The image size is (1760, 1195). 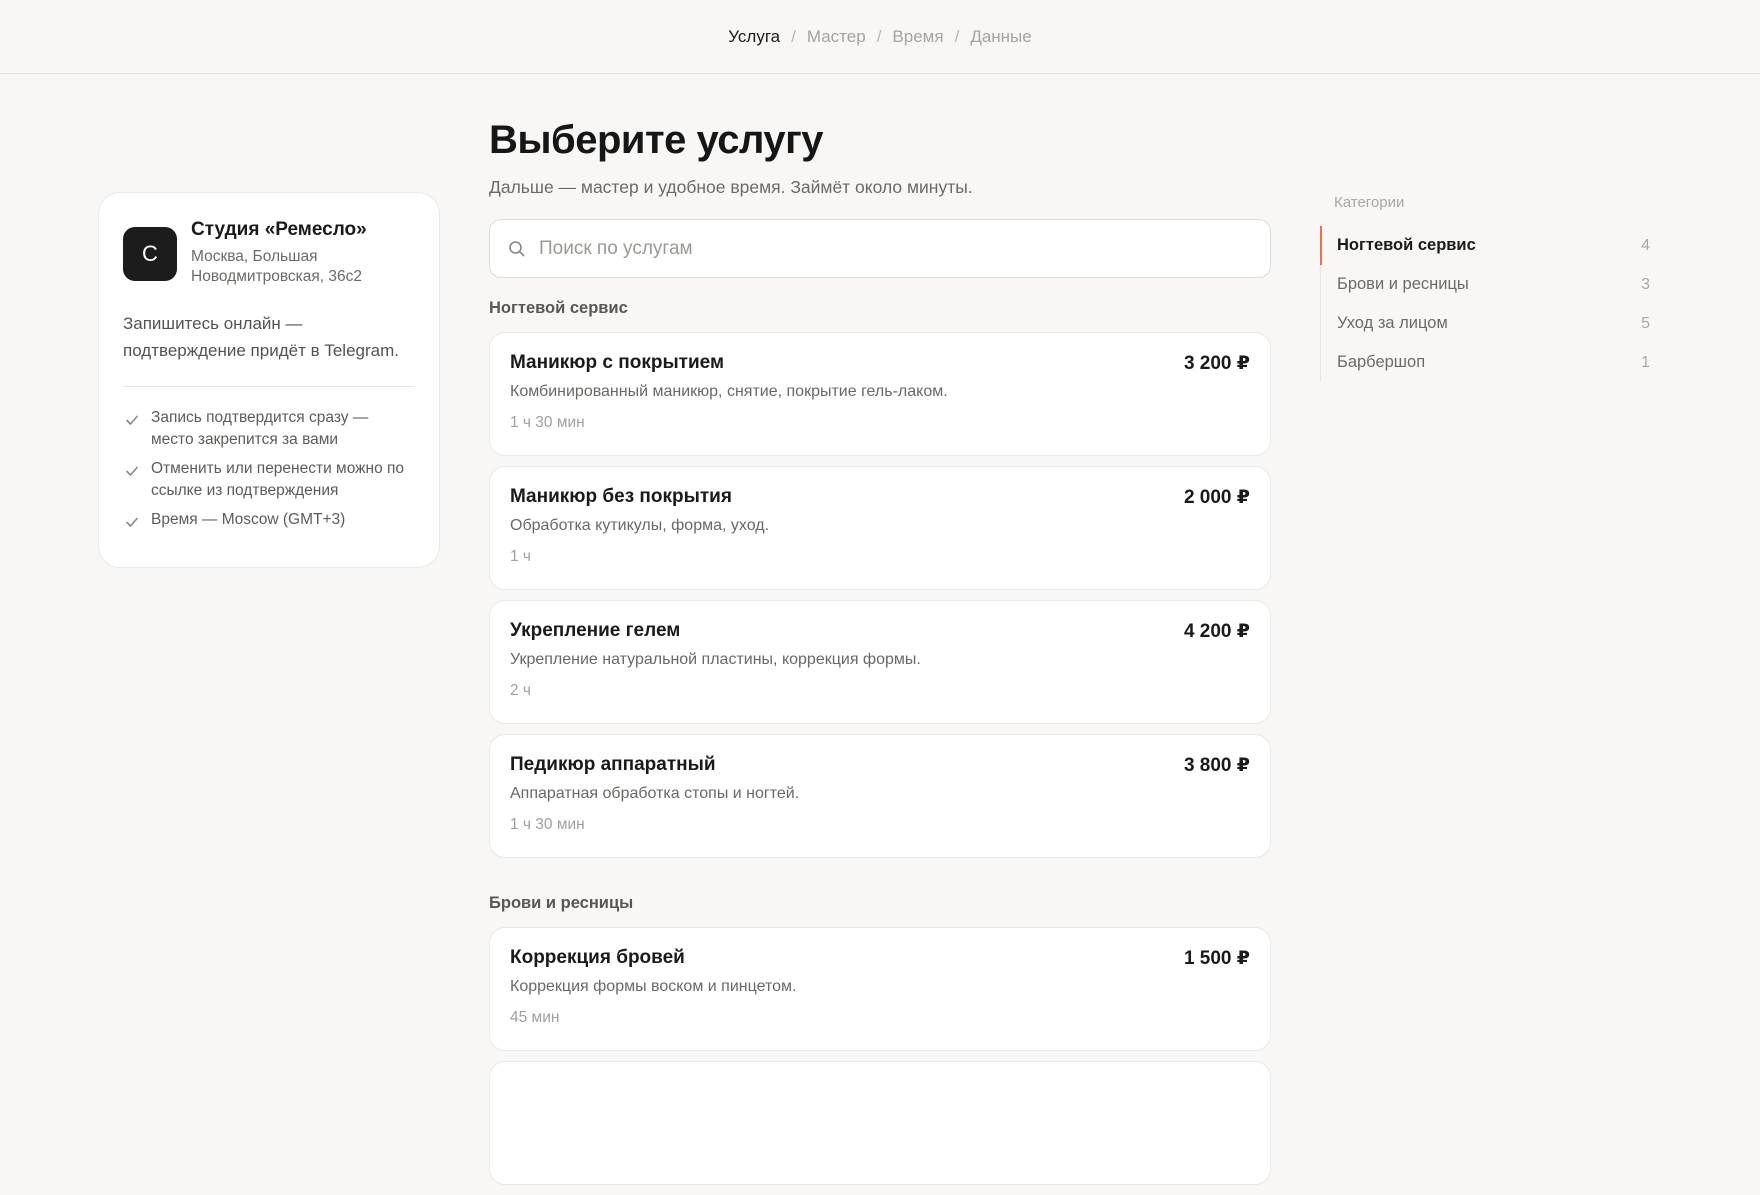 What do you see at coordinates (1216, 497) in the screenshot?
I see `service-price: 2 000 ₽` at bounding box center [1216, 497].